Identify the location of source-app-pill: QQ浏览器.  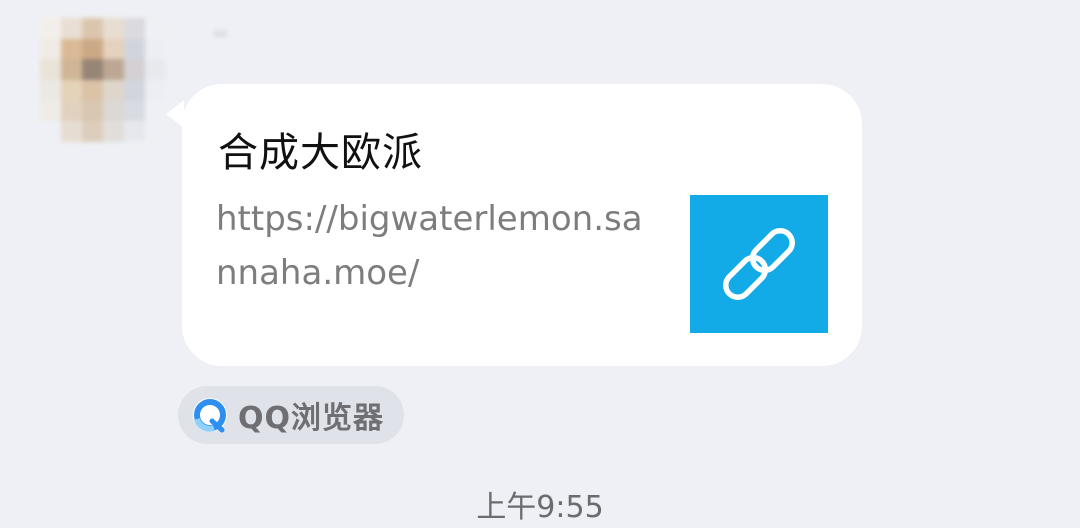
(291, 415).